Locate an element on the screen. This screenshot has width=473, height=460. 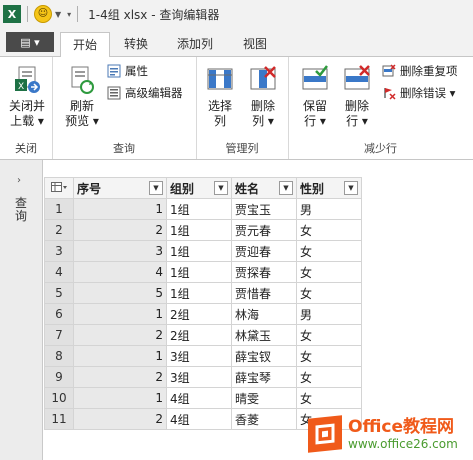
remove-columns-button: 删除 列 ▾ is located at coordinates (263, 97).